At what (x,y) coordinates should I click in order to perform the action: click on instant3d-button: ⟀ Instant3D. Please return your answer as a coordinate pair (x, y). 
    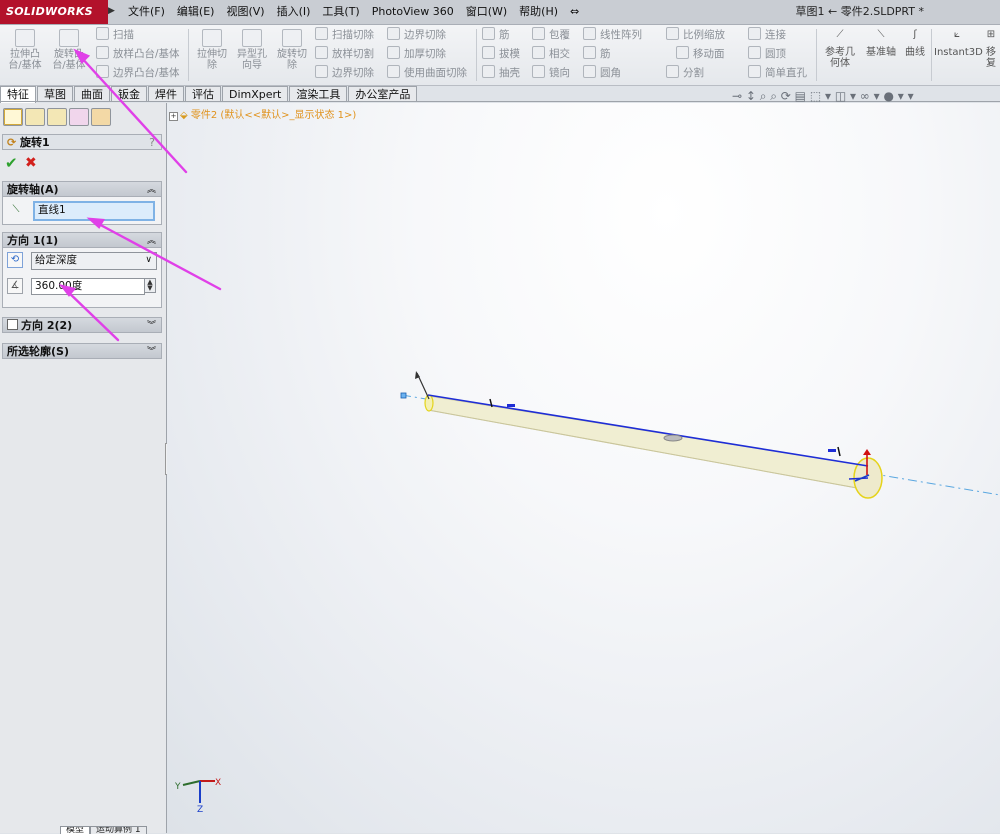
    Looking at the image, I should click on (958, 43).